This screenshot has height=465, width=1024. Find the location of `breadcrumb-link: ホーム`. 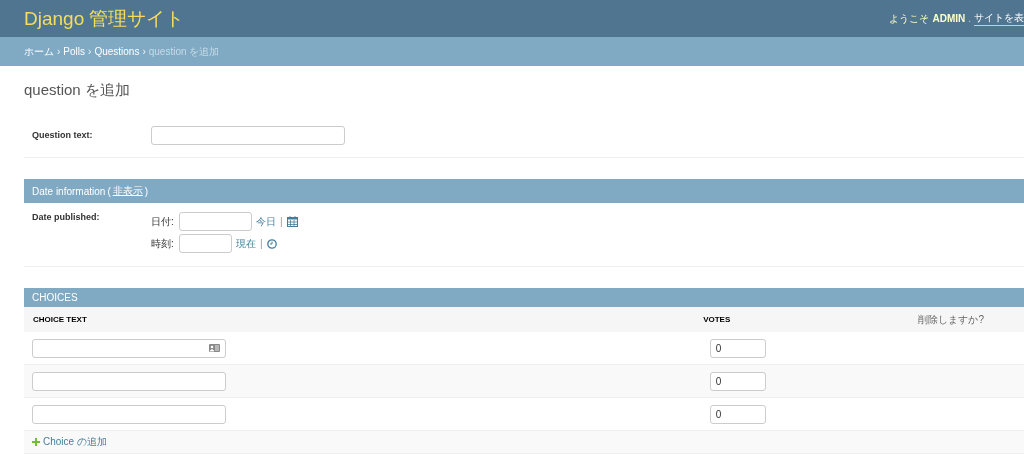

breadcrumb-link: ホーム is located at coordinates (39, 51).